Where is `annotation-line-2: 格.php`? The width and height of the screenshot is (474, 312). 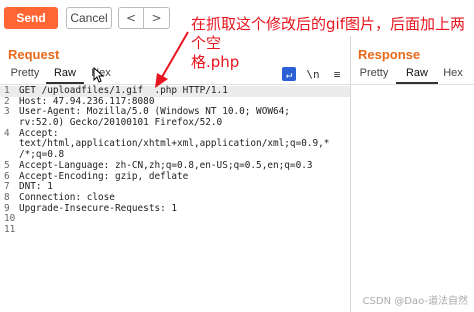 annotation-line-2: 格.php is located at coordinates (215, 62).